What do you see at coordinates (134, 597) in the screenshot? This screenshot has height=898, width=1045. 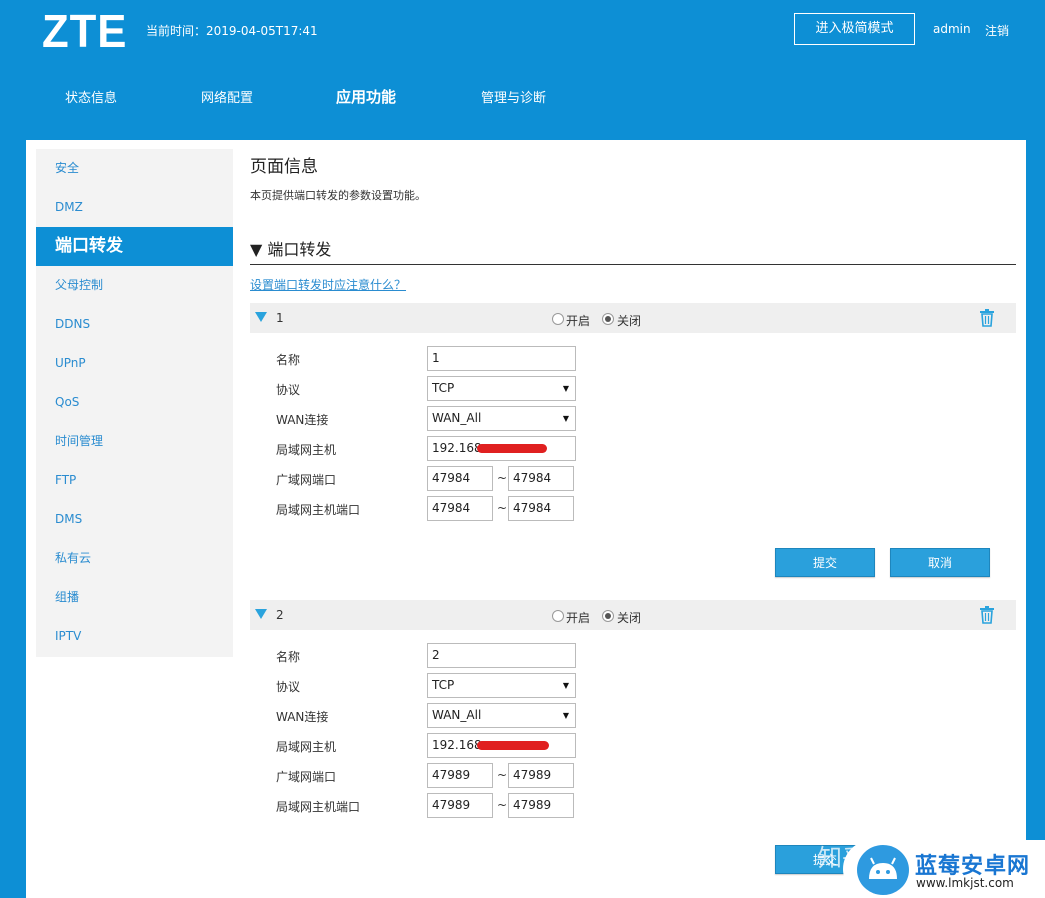 I see `sidebar-item-multicast: 组播` at bounding box center [134, 597].